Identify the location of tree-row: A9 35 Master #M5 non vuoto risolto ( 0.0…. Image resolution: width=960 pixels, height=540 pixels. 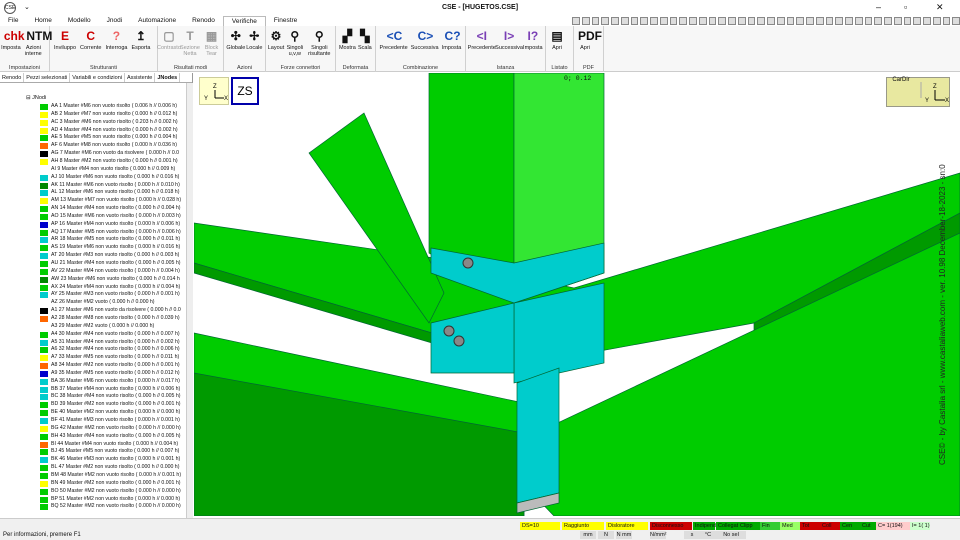
(93, 374).